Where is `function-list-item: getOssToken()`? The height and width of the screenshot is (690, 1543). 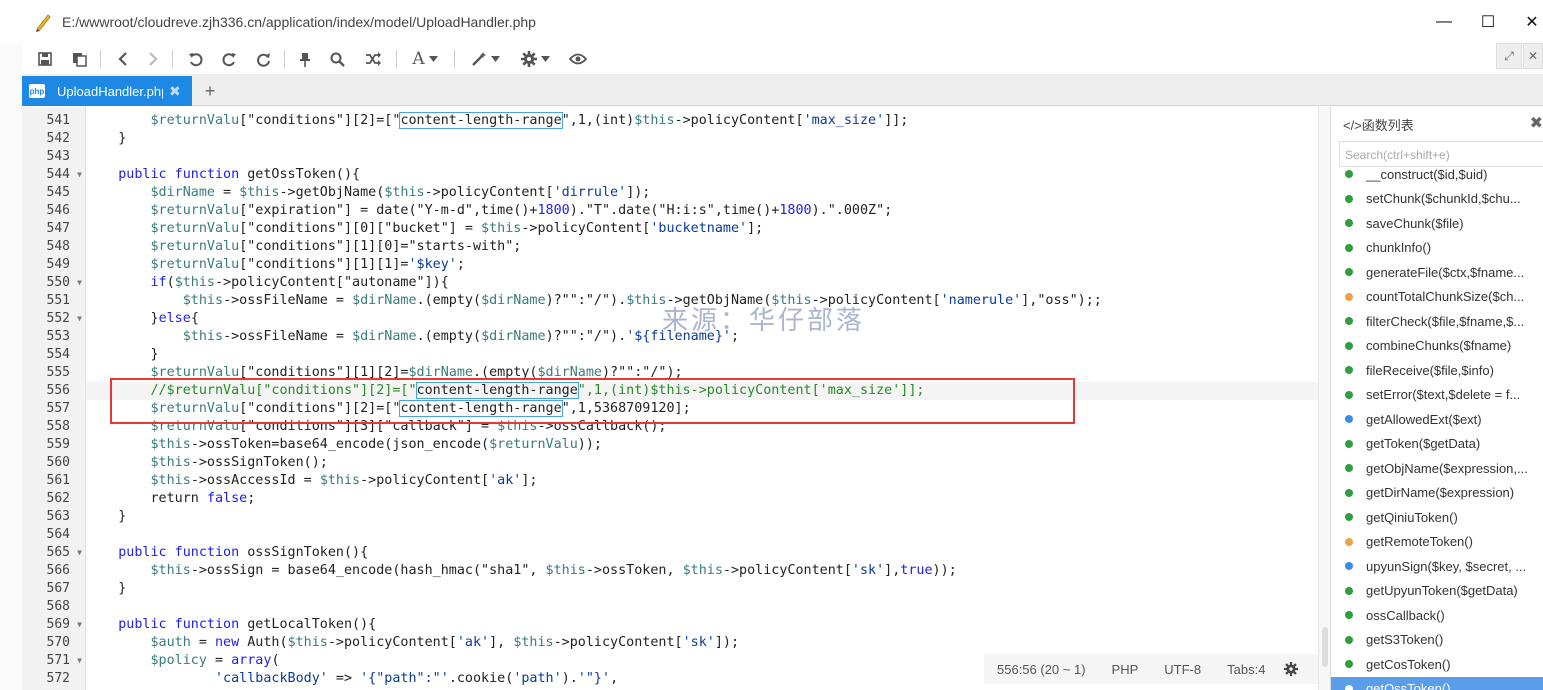 function-list-item: getOssToken() is located at coordinates (1437, 683).